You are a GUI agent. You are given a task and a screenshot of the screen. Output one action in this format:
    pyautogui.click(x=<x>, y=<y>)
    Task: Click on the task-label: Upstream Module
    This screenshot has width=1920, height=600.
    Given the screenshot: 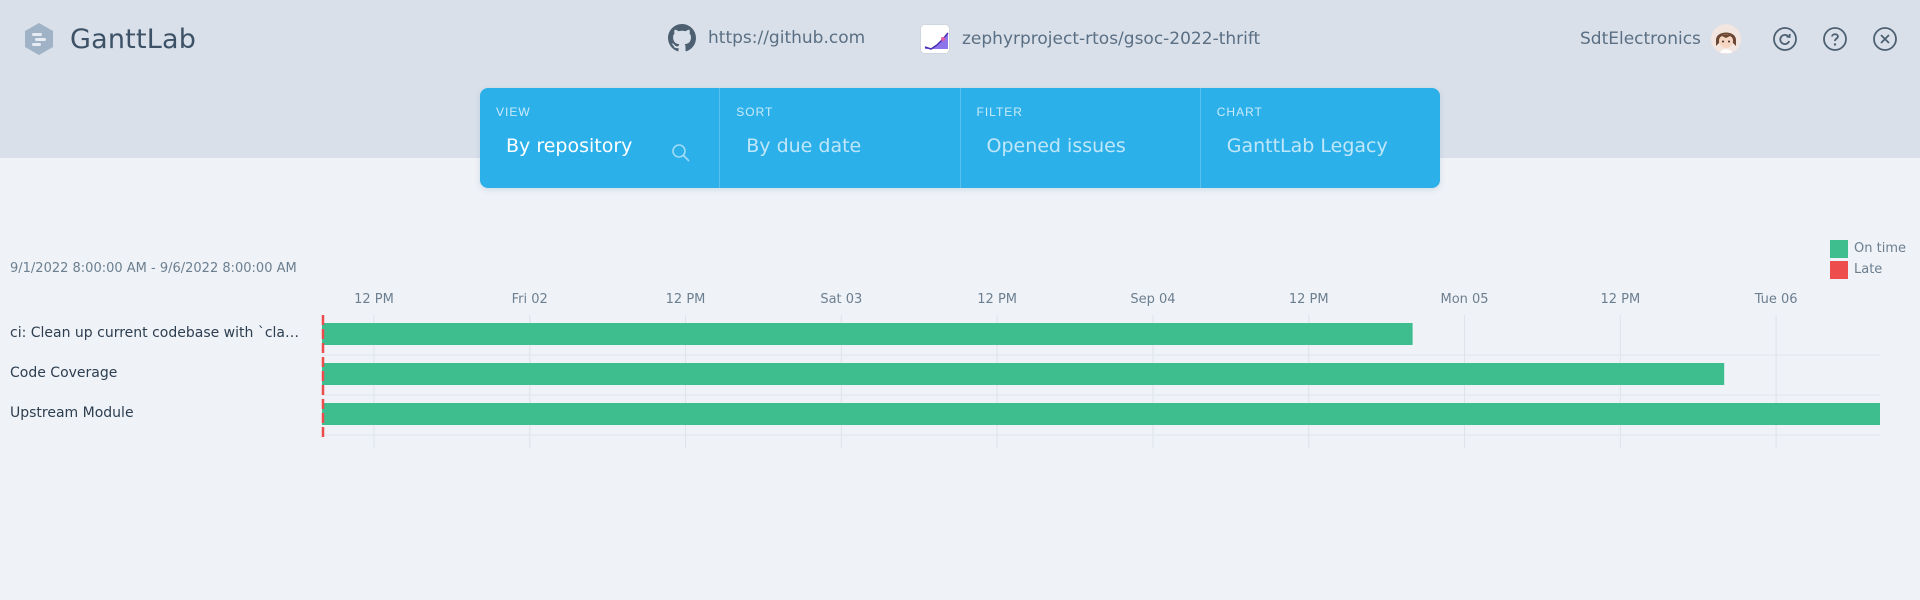 What is the action you would take?
    pyautogui.click(x=155, y=413)
    